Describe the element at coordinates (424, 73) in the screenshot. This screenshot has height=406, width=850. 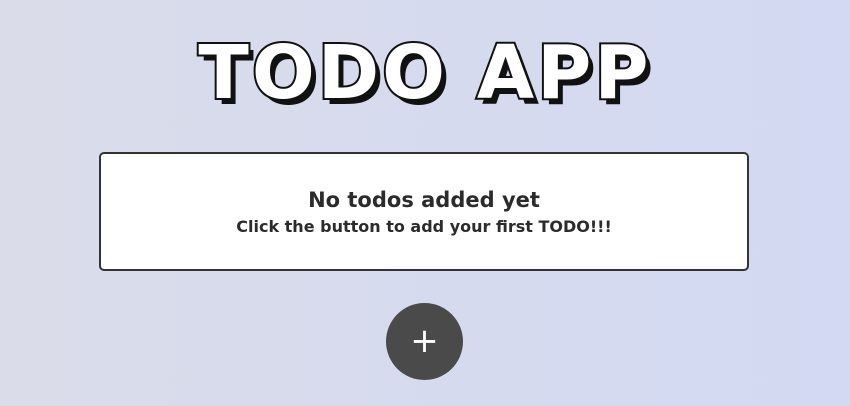
I see `app-title: TODO APP` at that location.